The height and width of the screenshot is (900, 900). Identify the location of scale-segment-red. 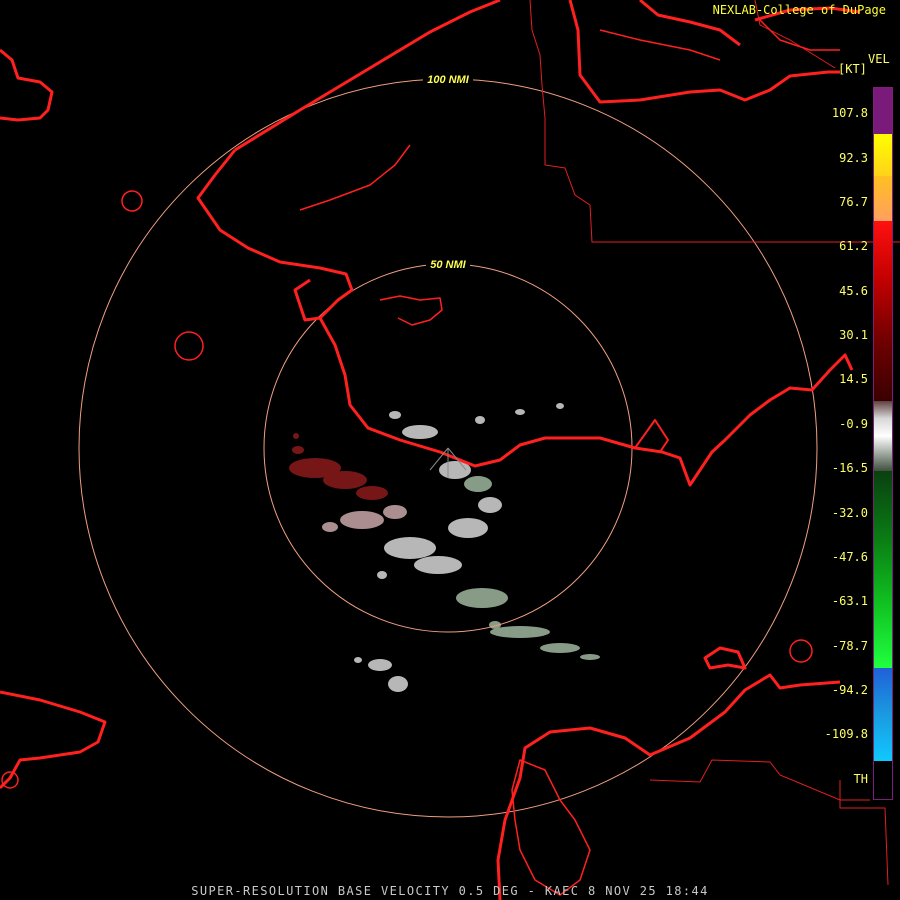
(883, 311).